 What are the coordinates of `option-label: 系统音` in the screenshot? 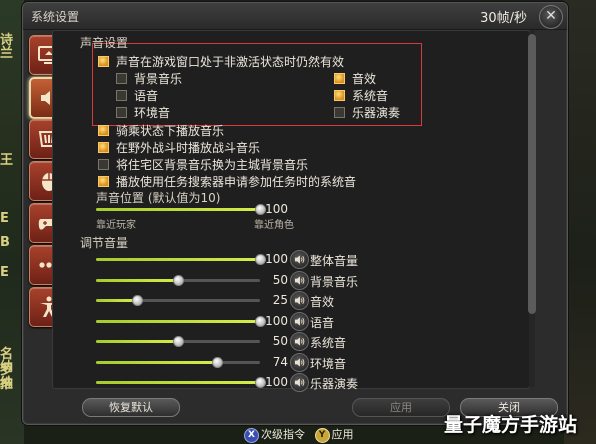 It's located at (370, 96).